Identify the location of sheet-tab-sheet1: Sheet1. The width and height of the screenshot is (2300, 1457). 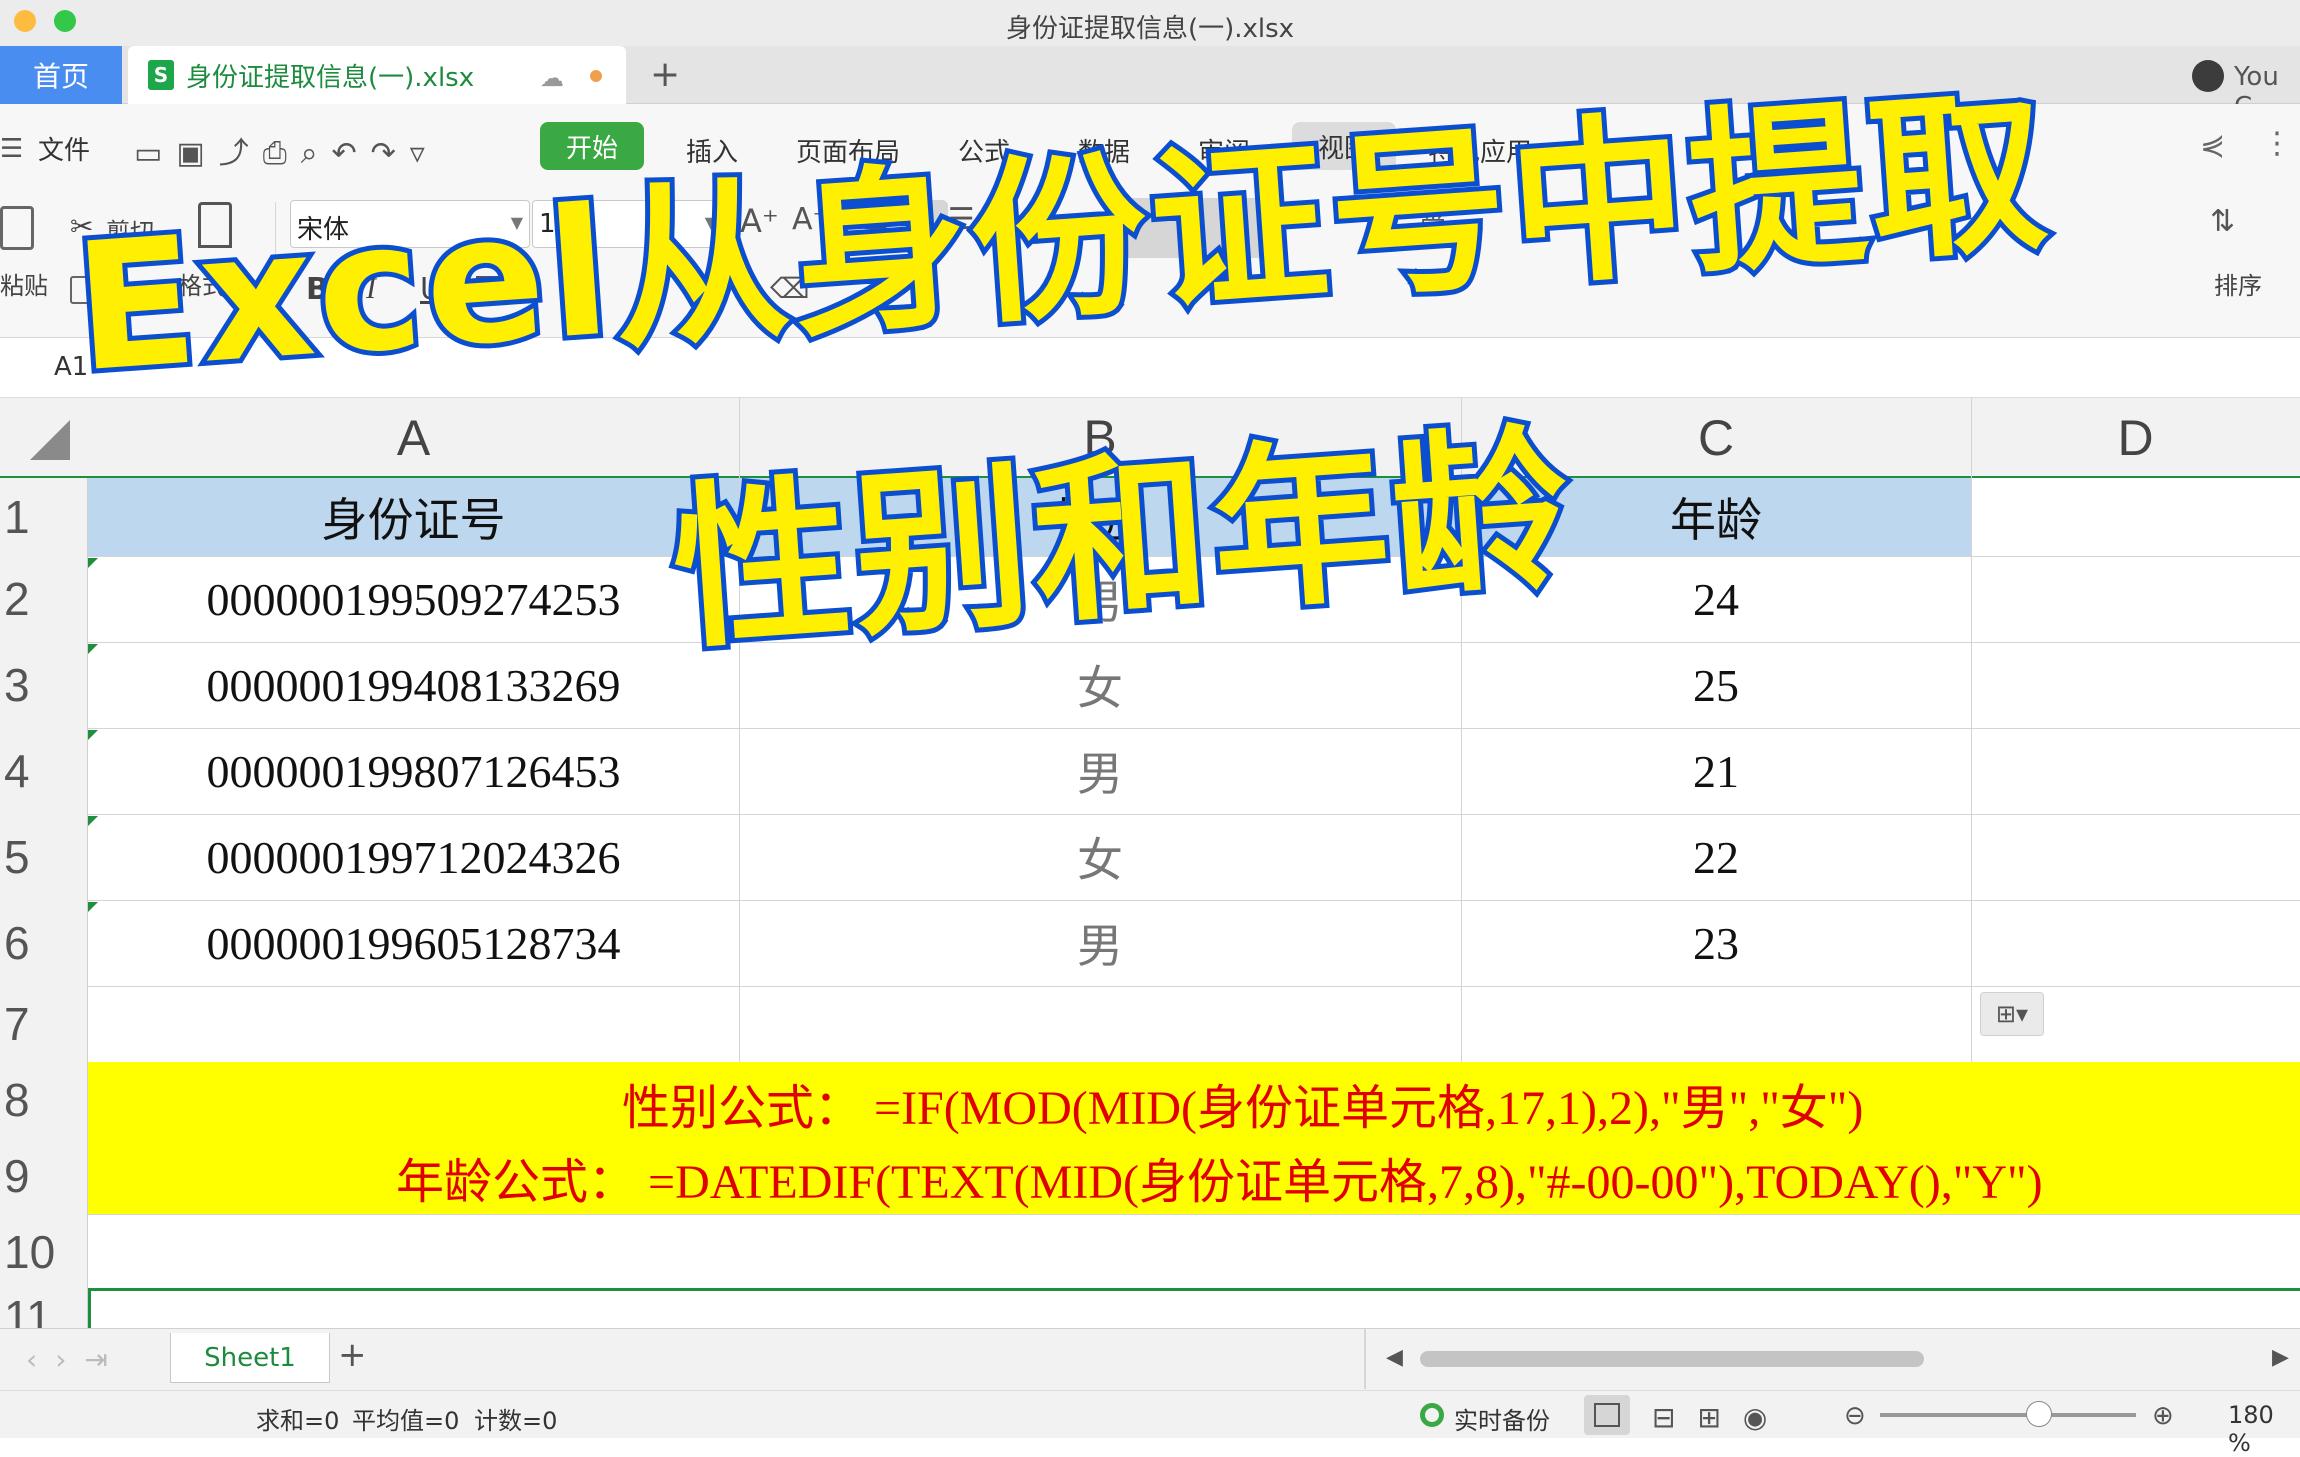
(250, 1358).